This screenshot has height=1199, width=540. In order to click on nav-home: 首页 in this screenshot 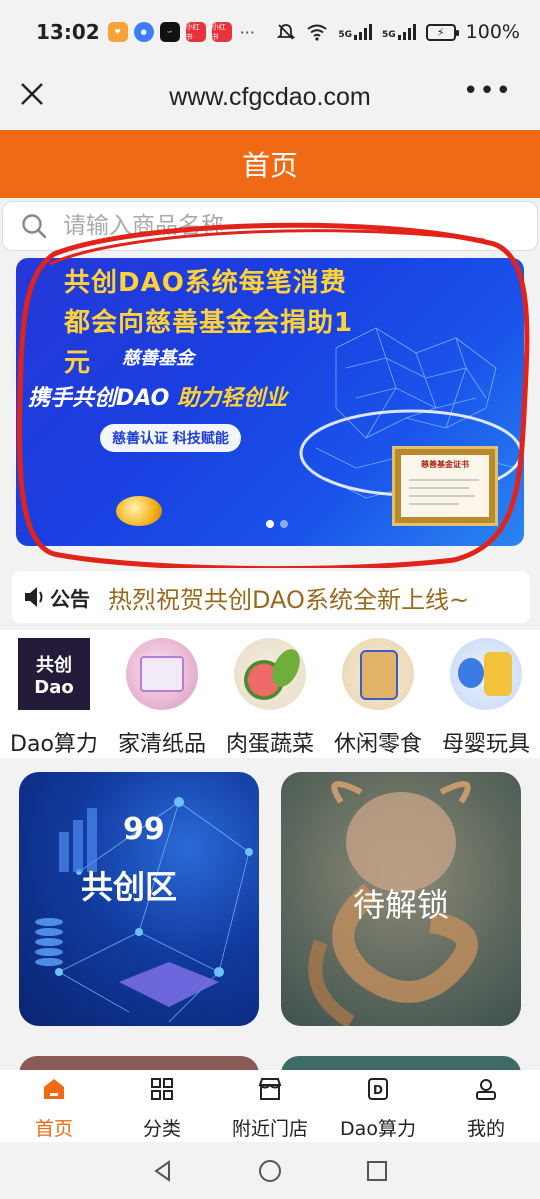, I will do `click(54, 1106)`.